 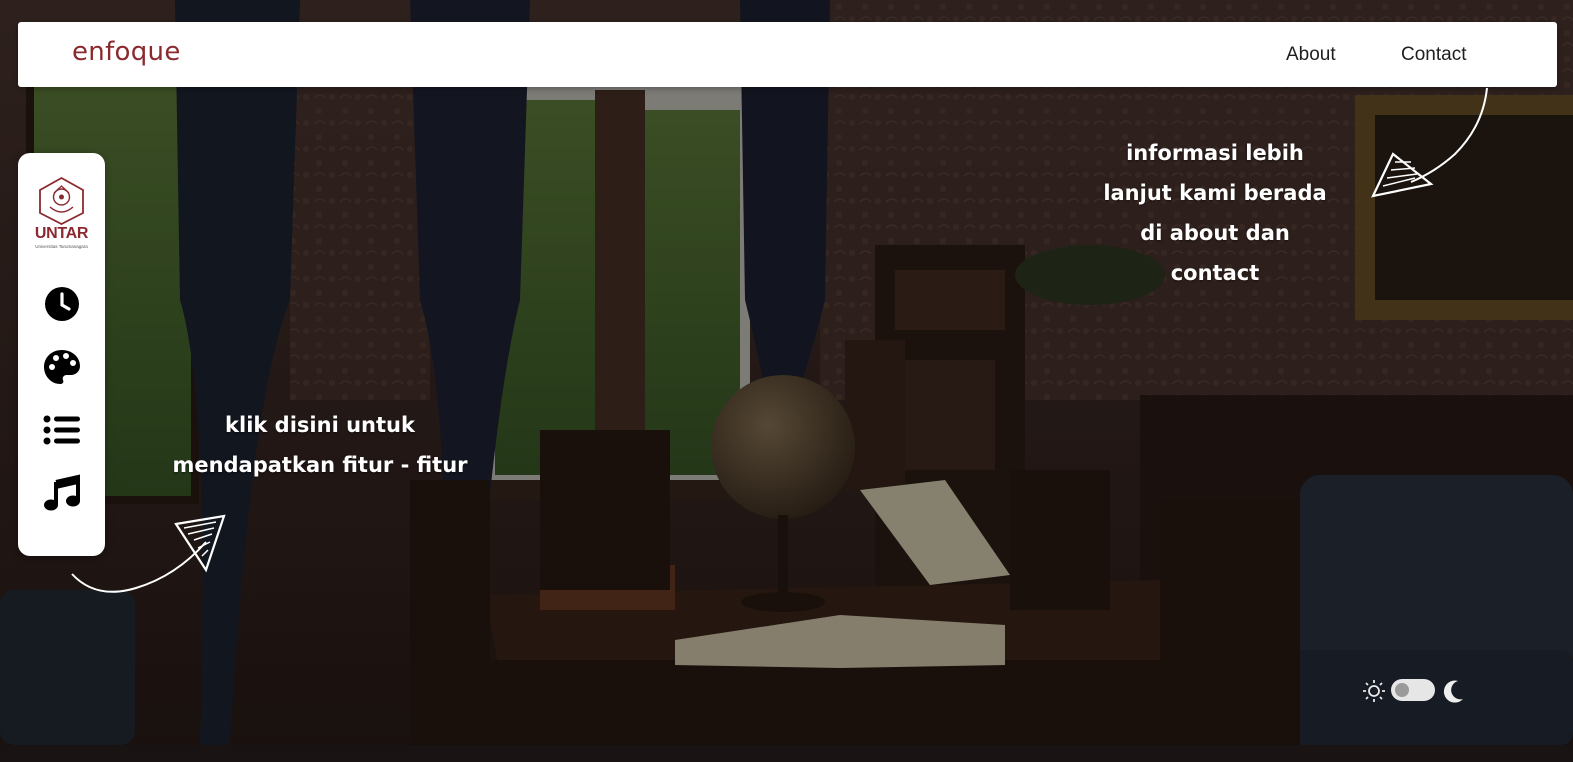 I want to click on feature-sidebar: UNTAR Universitas Tarumanagara, so click(x=61, y=354).